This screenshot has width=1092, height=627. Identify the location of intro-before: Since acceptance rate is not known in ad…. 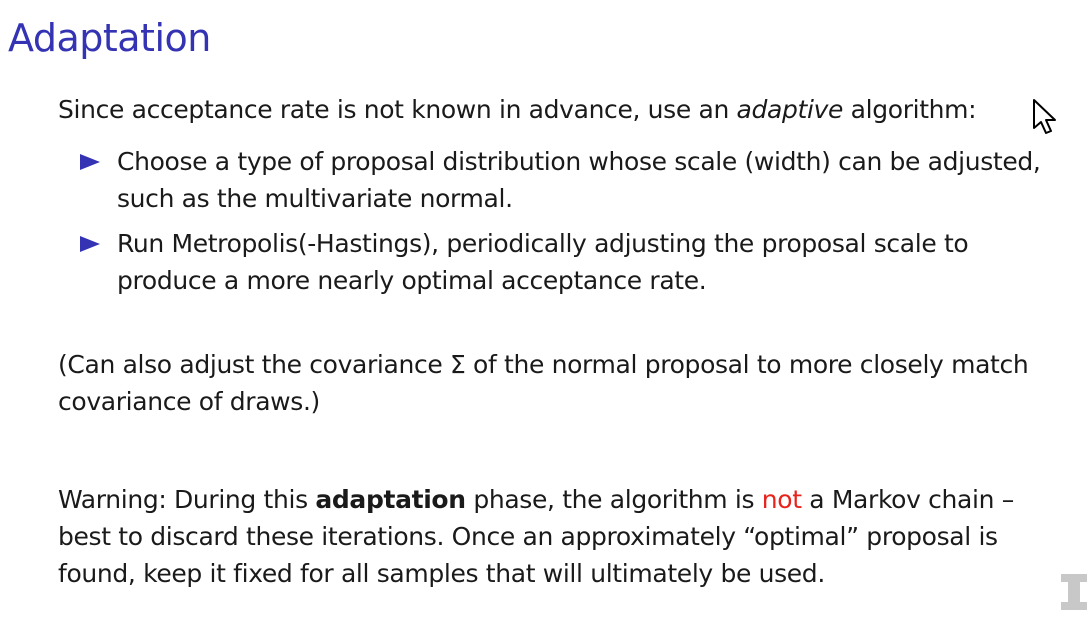
(397, 109).